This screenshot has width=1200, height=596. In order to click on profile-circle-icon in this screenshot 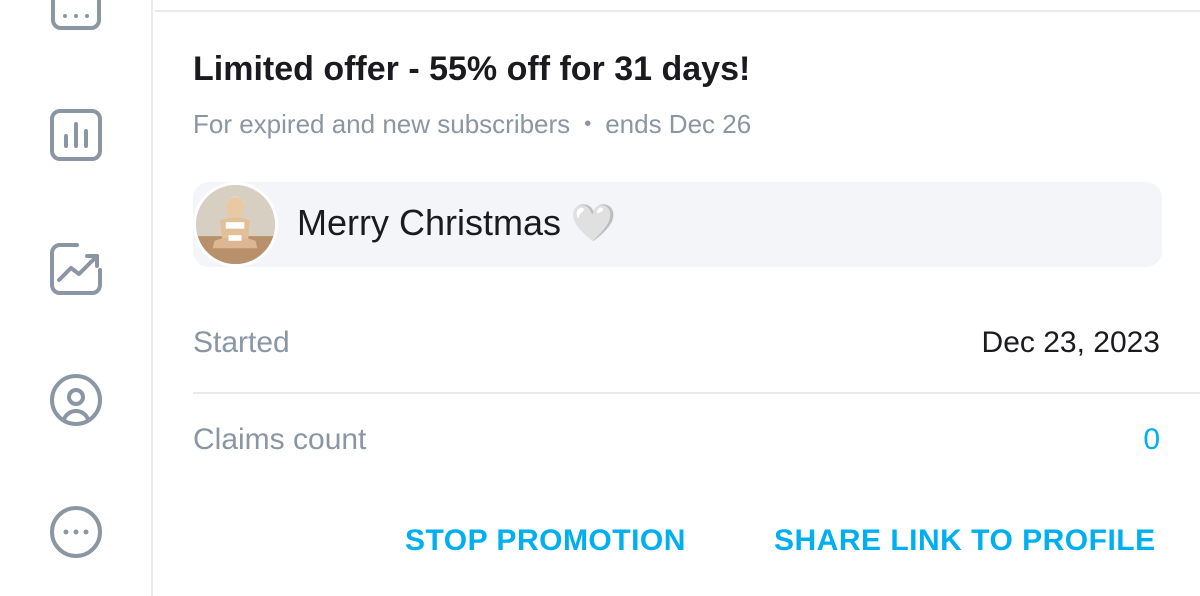, I will do `click(76, 400)`.